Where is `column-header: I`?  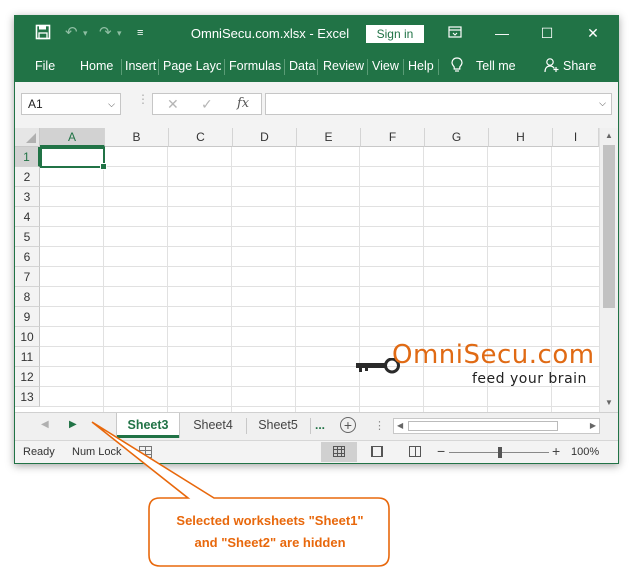 column-header: I is located at coordinates (576, 137).